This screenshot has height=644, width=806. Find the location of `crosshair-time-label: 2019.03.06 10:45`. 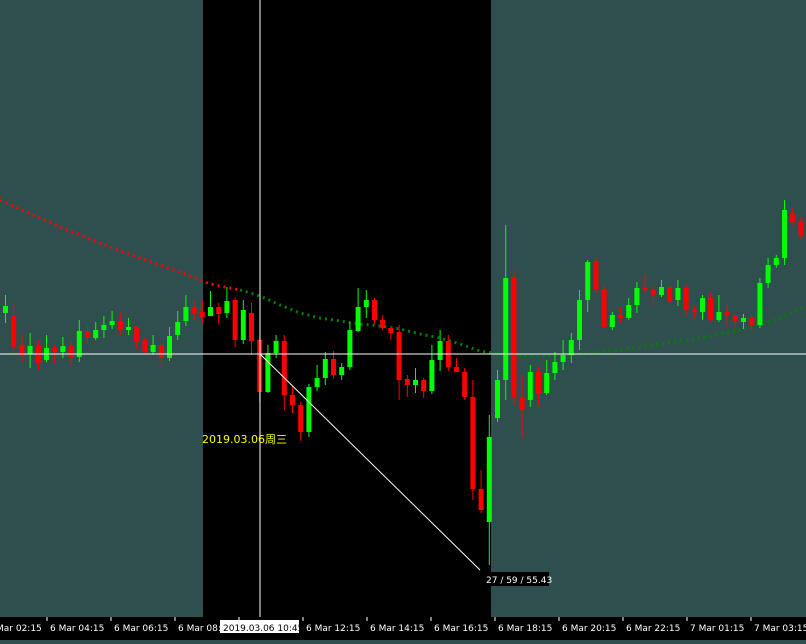

crosshair-time-label: 2019.03.06 10:45 is located at coordinates (263, 629).